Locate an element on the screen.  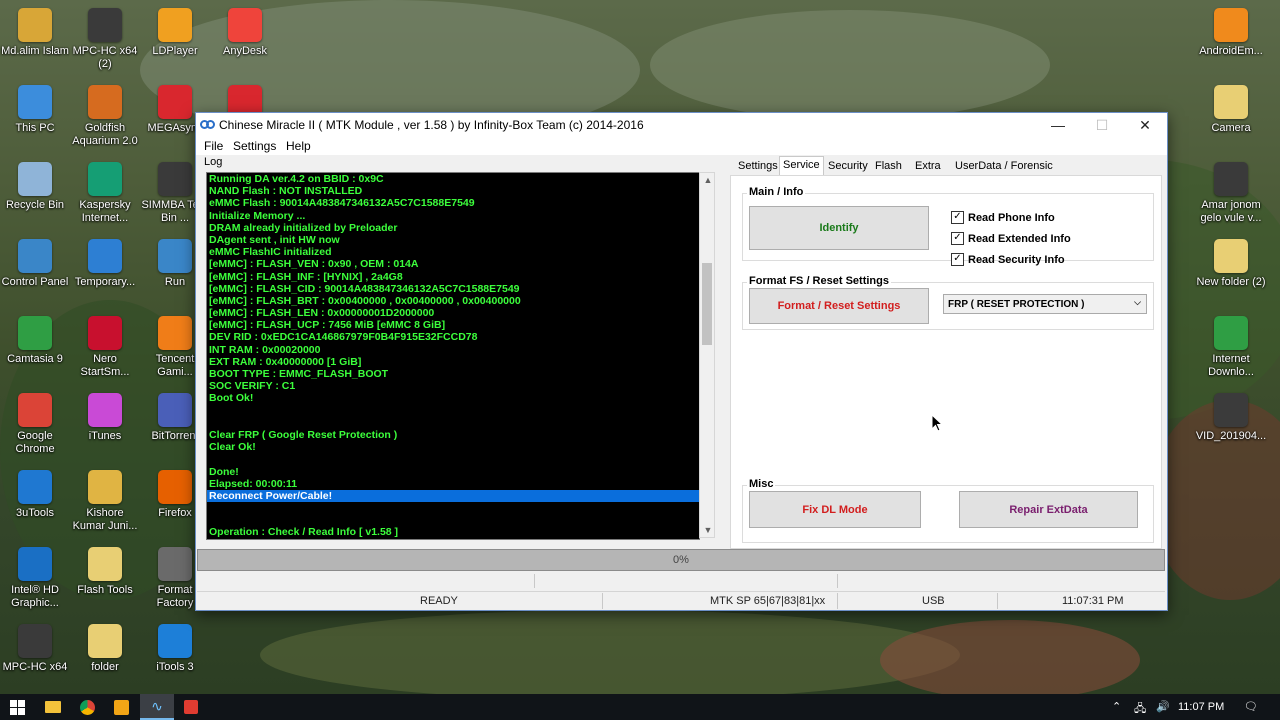
network-icon: 🖧 is located at coordinates (1140, 709).